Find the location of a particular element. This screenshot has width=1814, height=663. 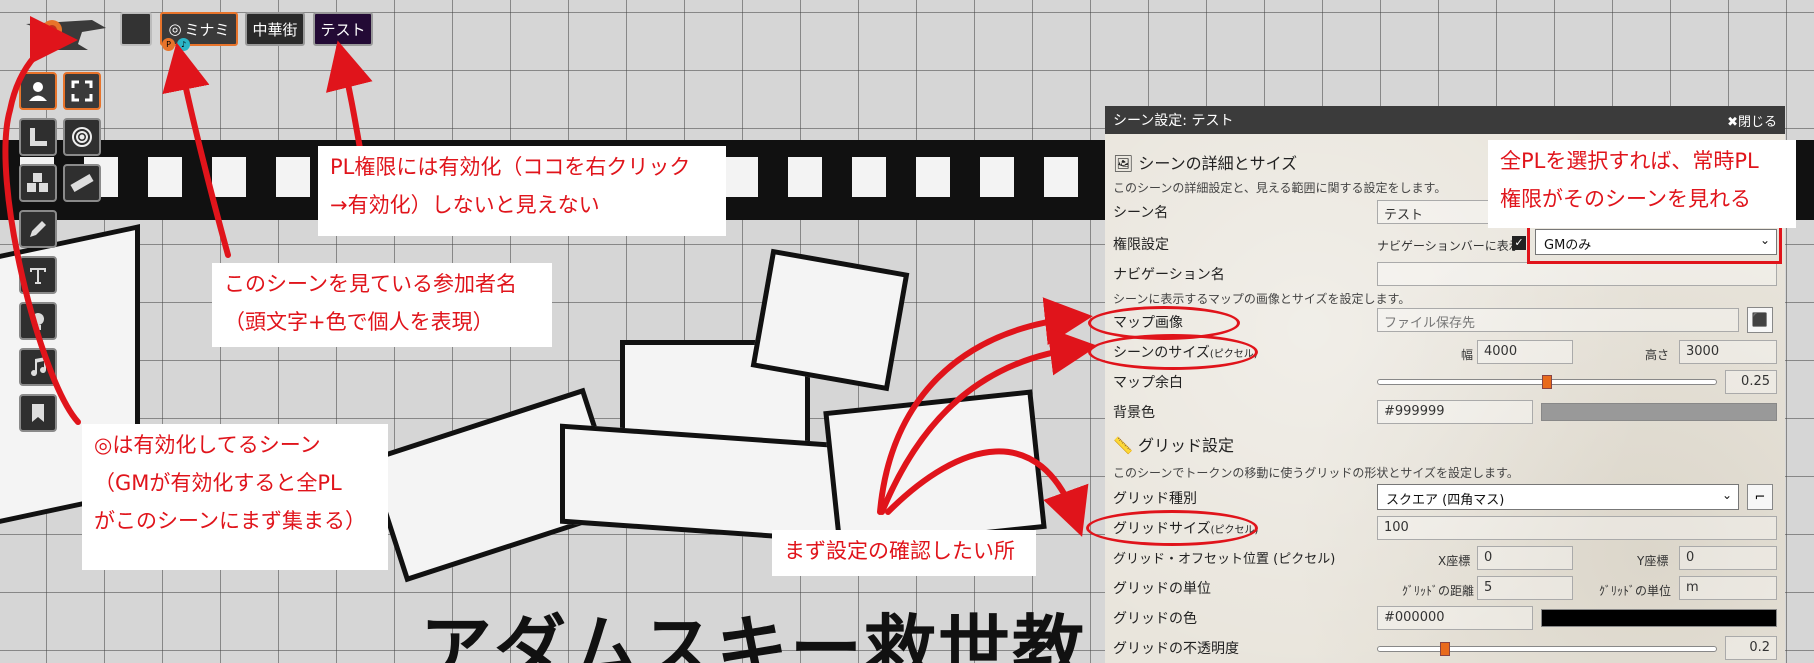

note-select-all-pl: 全PLを選択すれば、常時PL 権限がそのシーンを見れる is located at coordinates (1642, 184).